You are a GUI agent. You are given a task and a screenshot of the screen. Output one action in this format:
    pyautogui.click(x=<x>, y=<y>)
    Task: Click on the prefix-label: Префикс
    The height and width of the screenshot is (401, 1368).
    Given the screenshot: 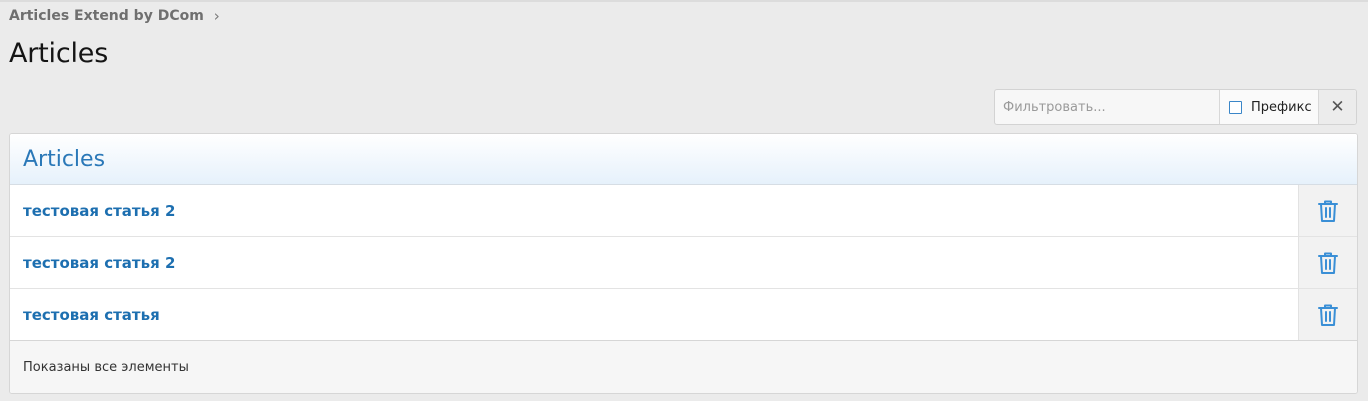 What is the action you would take?
    pyautogui.click(x=1281, y=107)
    